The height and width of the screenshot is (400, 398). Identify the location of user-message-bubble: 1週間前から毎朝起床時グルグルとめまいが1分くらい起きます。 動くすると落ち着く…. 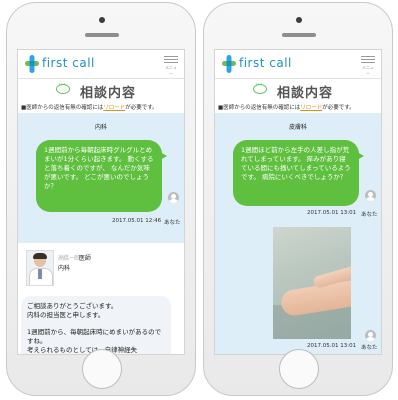
(101, 176).